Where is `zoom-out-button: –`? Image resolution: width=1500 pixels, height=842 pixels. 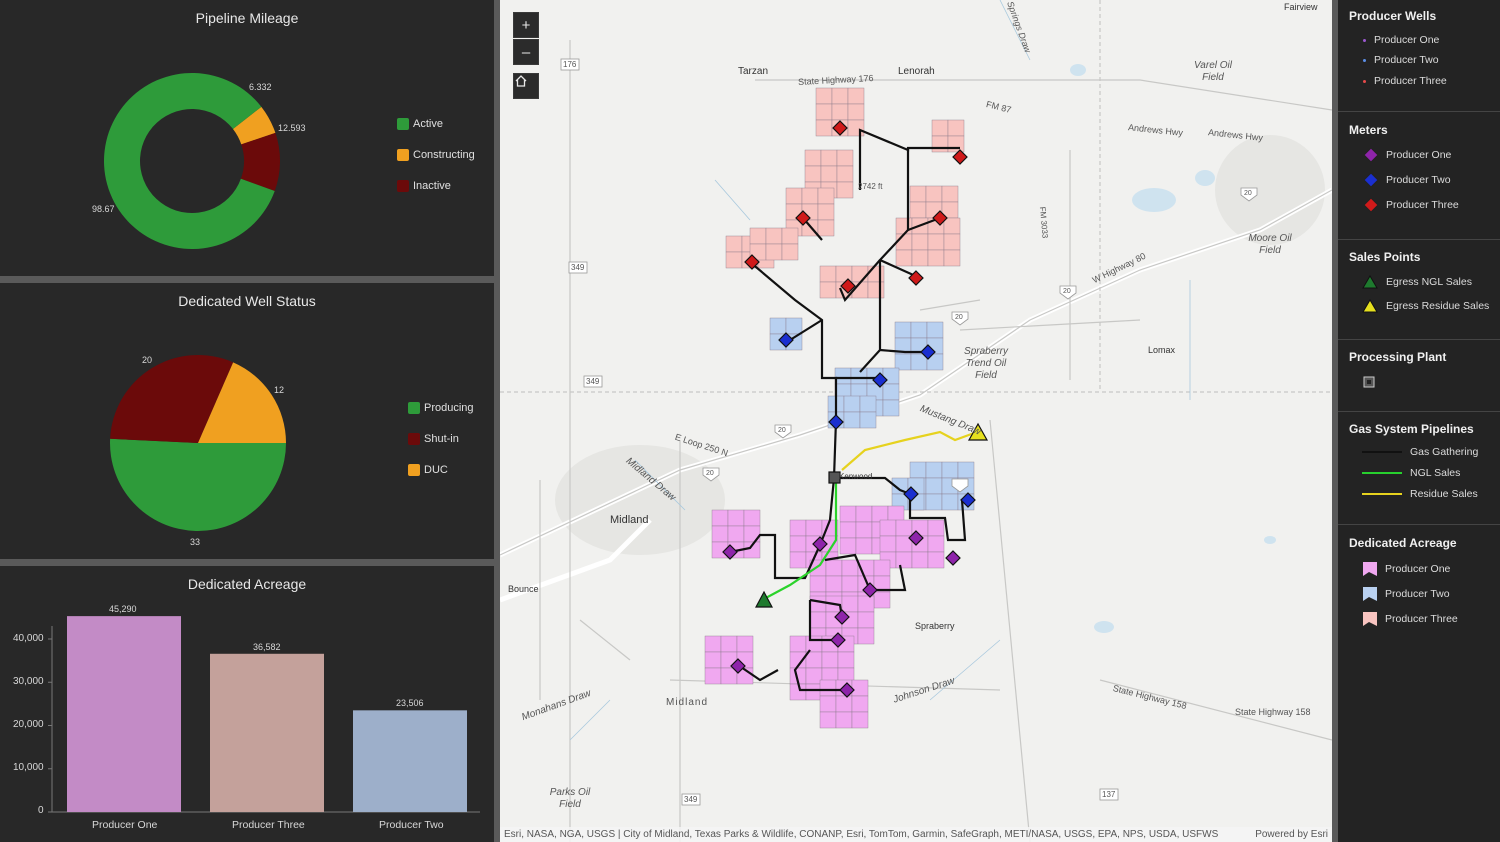 zoom-out-button: – is located at coordinates (526, 52).